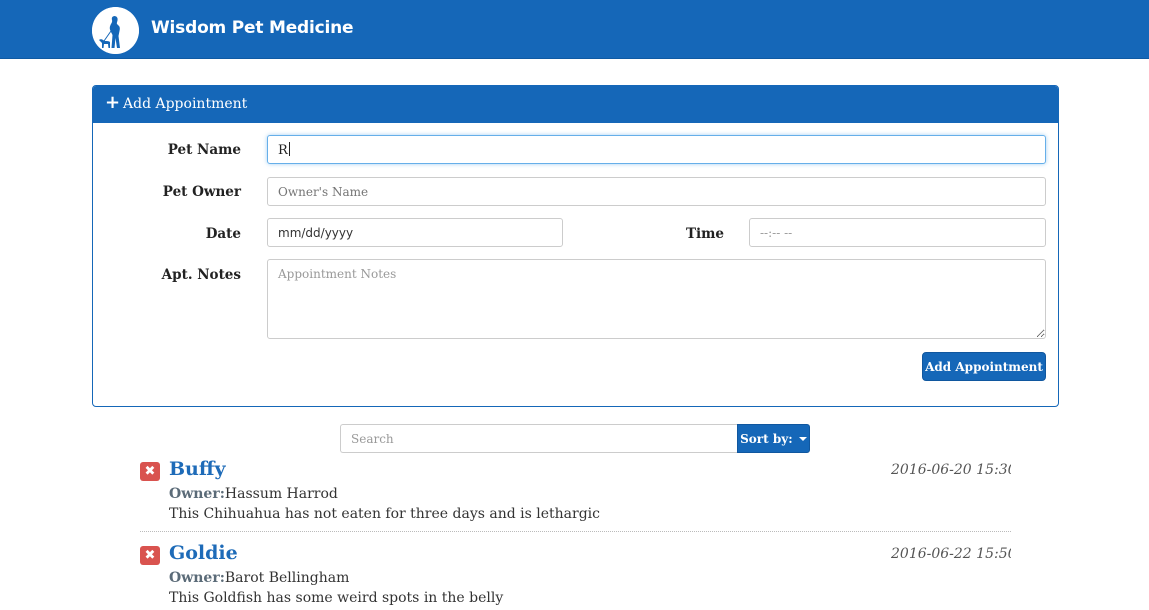  I want to click on panel-heading-label: Add Appointment, so click(185, 104).